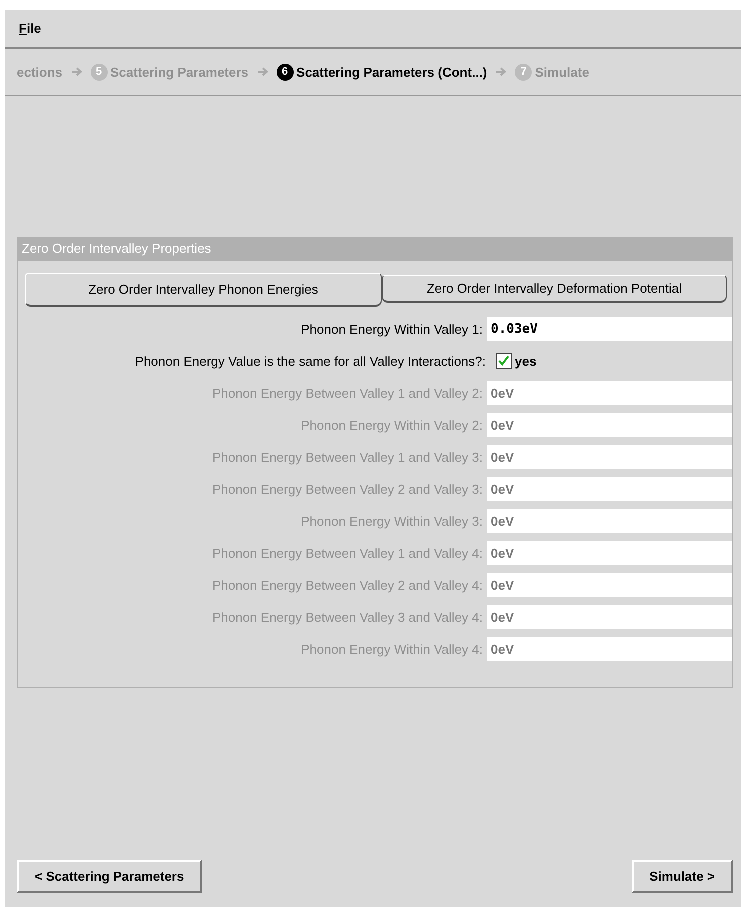 Image resolution: width=741 pixels, height=907 pixels. I want to click on tab: Zero Order Intervalley Phonon Energies, so click(203, 290).